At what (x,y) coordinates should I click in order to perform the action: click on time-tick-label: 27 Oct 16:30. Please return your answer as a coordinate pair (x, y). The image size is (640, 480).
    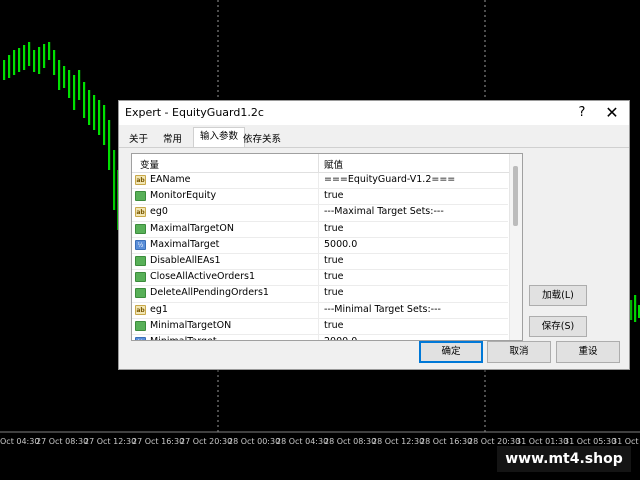
    Looking at the image, I should click on (158, 441).